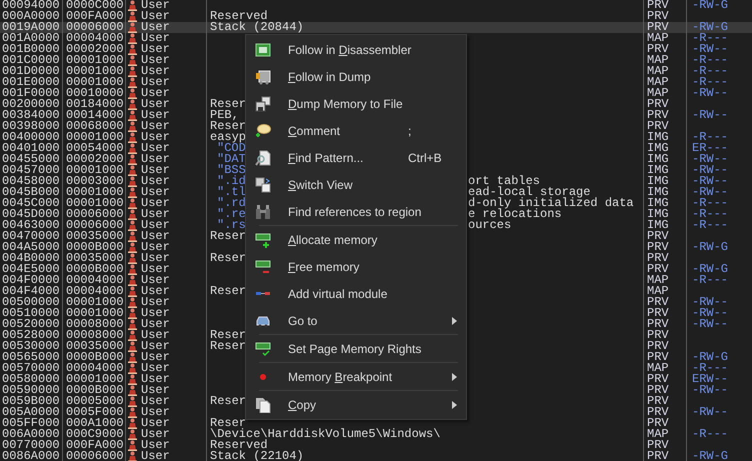 The width and height of the screenshot is (752, 461). I want to click on info-cell: Reser, so click(228, 126).